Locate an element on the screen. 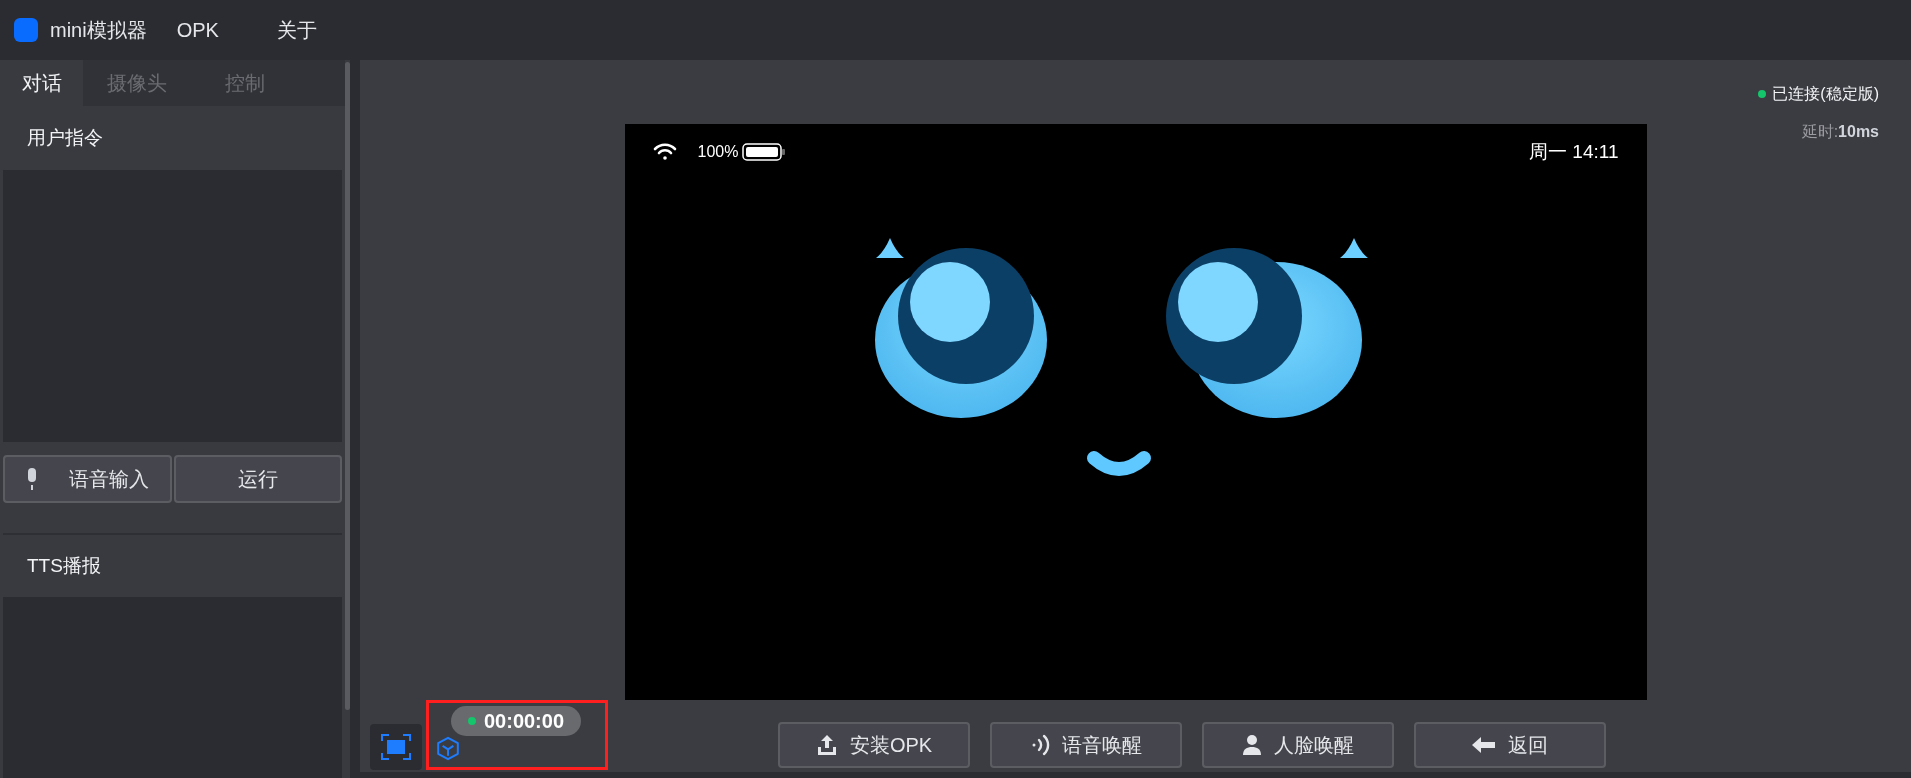 The image size is (1911, 778). action-button: 人脸唤醒 is located at coordinates (1298, 745).